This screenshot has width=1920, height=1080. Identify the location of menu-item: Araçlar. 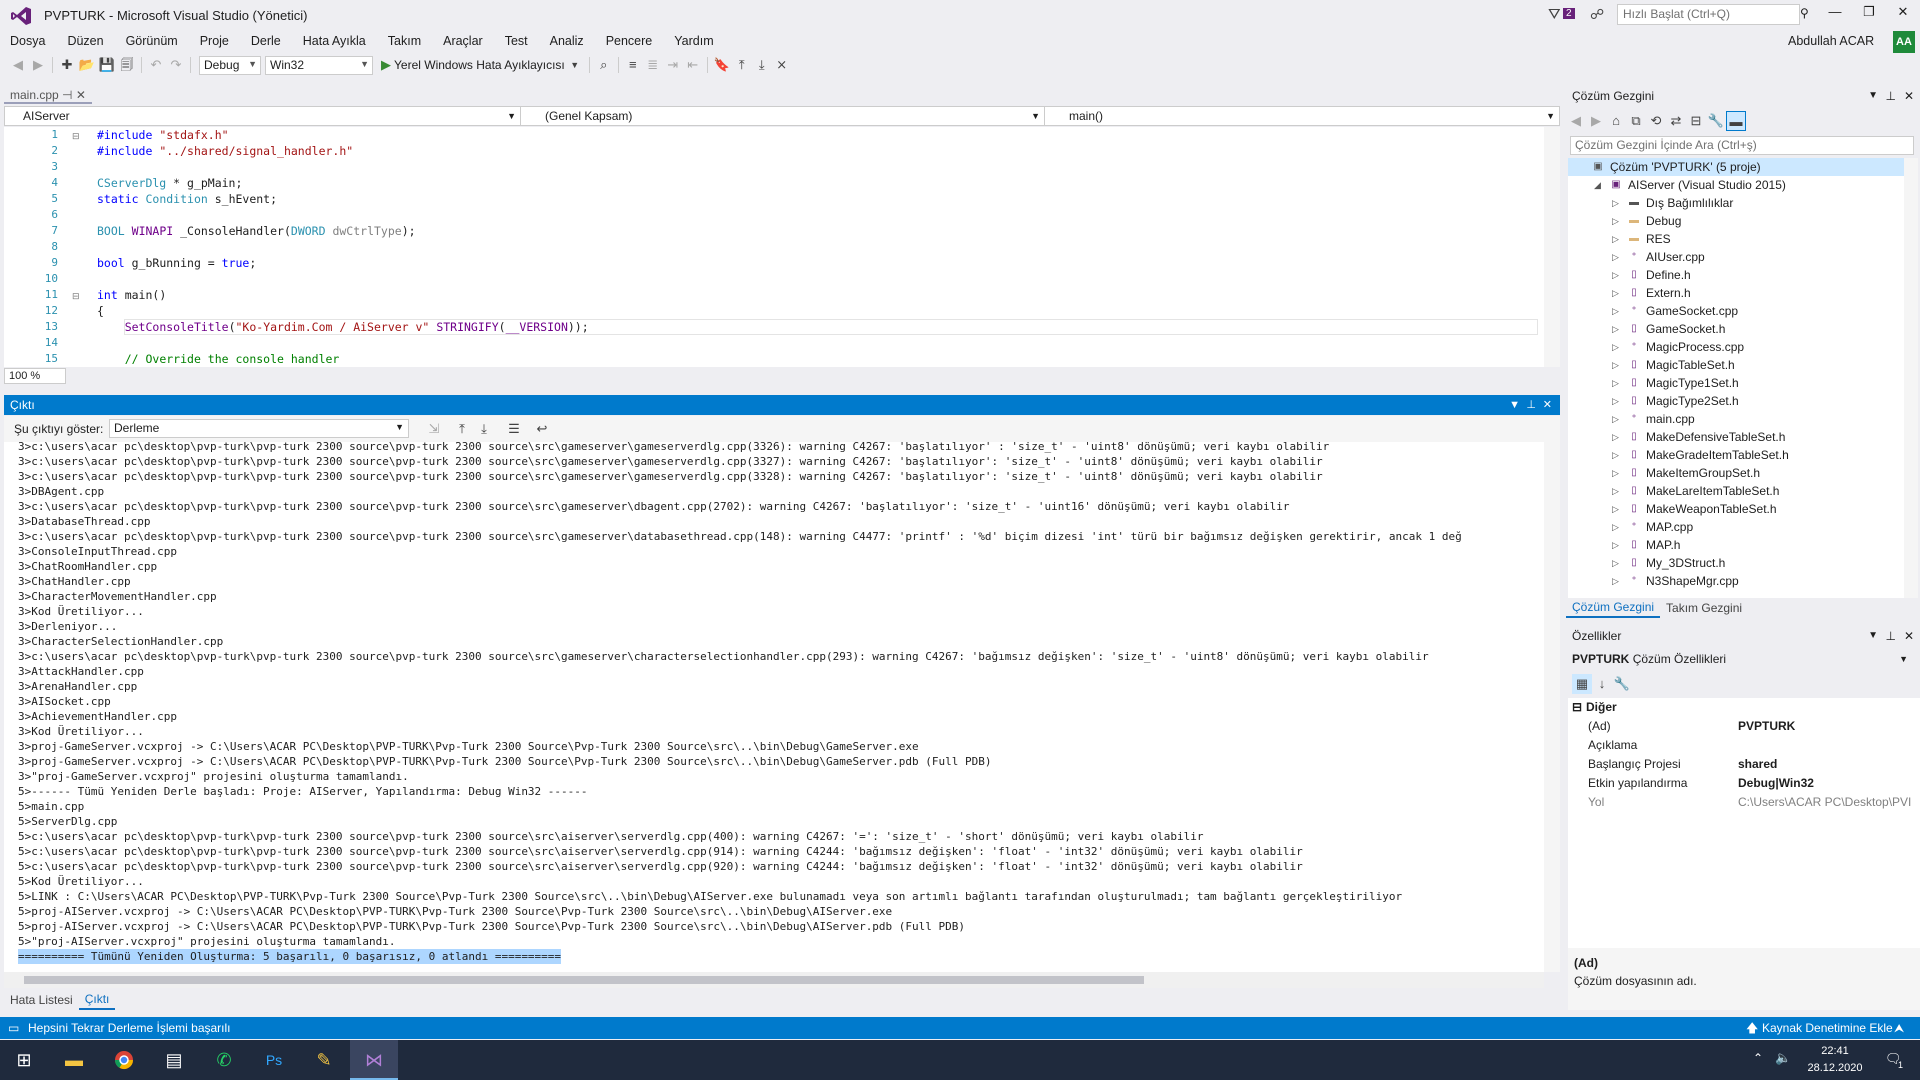
(464, 41).